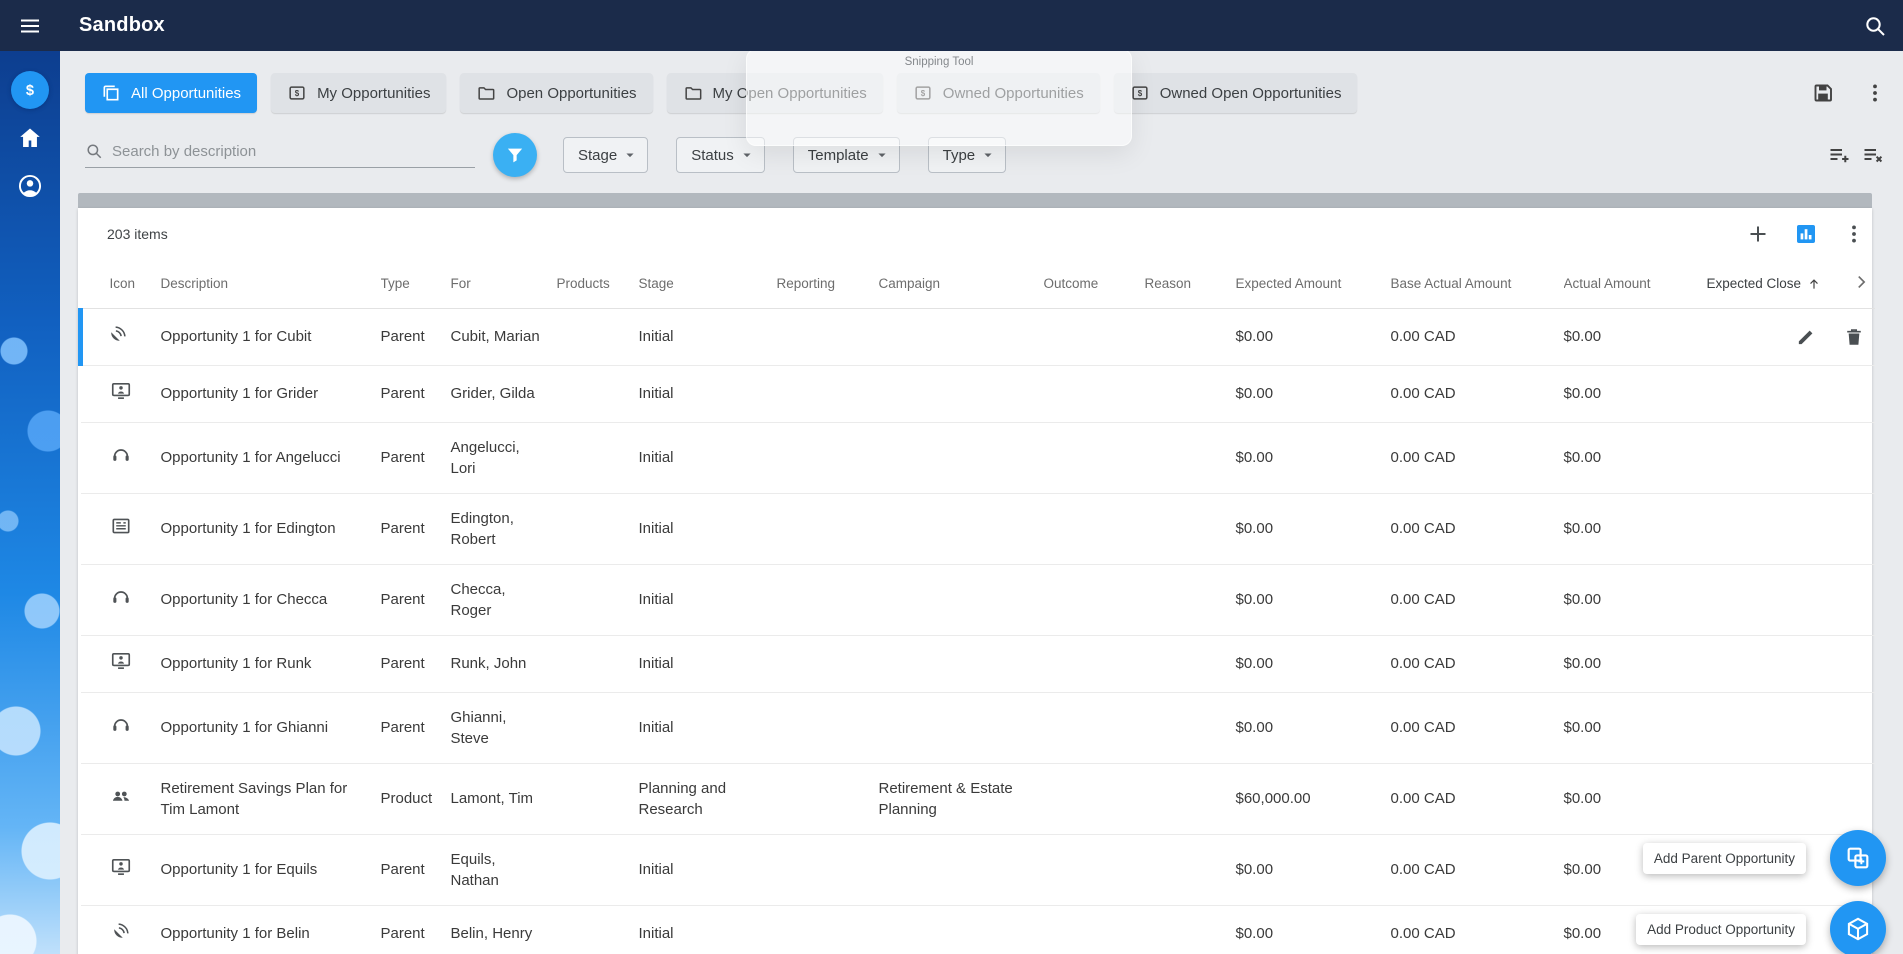 The image size is (1903, 954). I want to click on add-parent-opportunity-fab, so click(1858, 858).